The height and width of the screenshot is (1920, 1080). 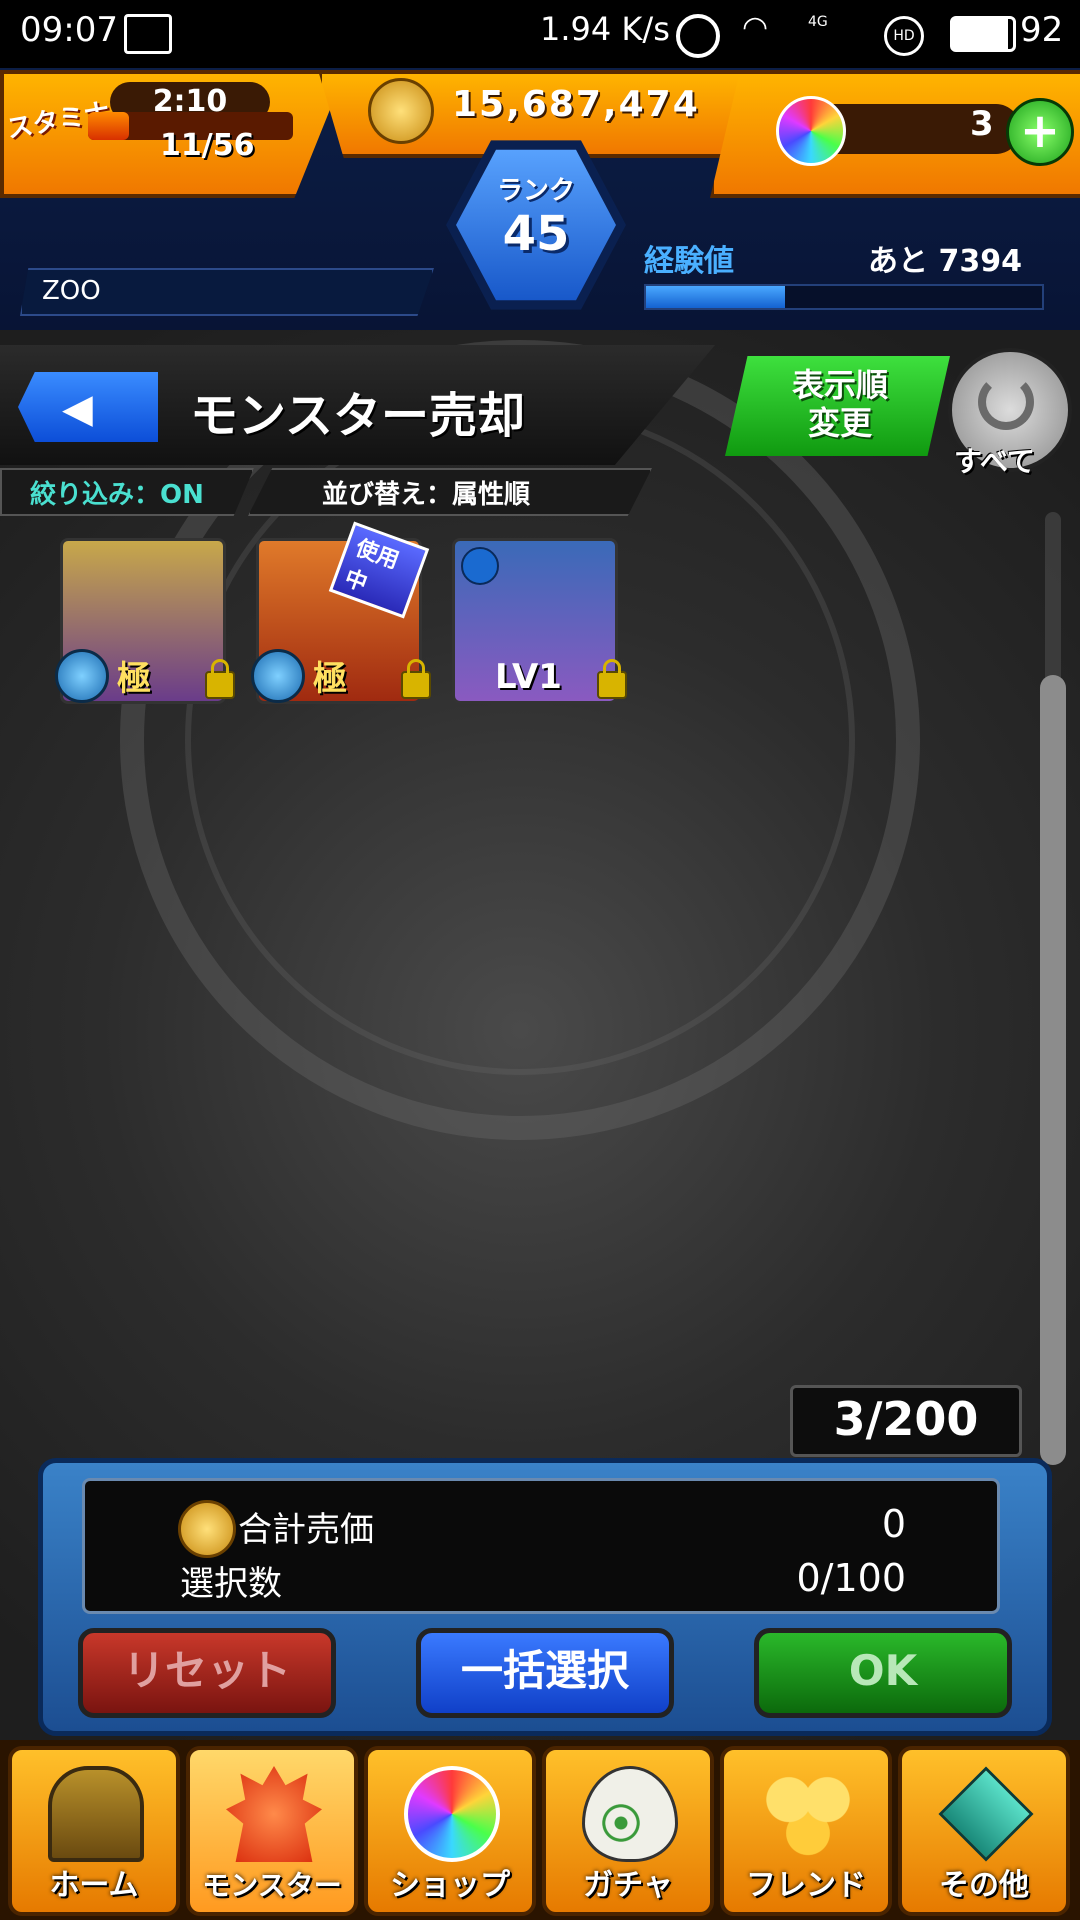 What do you see at coordinates (148, 34) in the screenshot?
I see `image-notification-icon` at bounding box center [148, 34].